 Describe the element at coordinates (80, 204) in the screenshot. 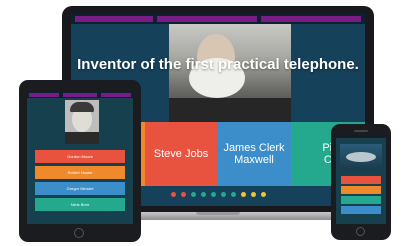

I see `tablet-answer-option: Niels Bohr` at that location.